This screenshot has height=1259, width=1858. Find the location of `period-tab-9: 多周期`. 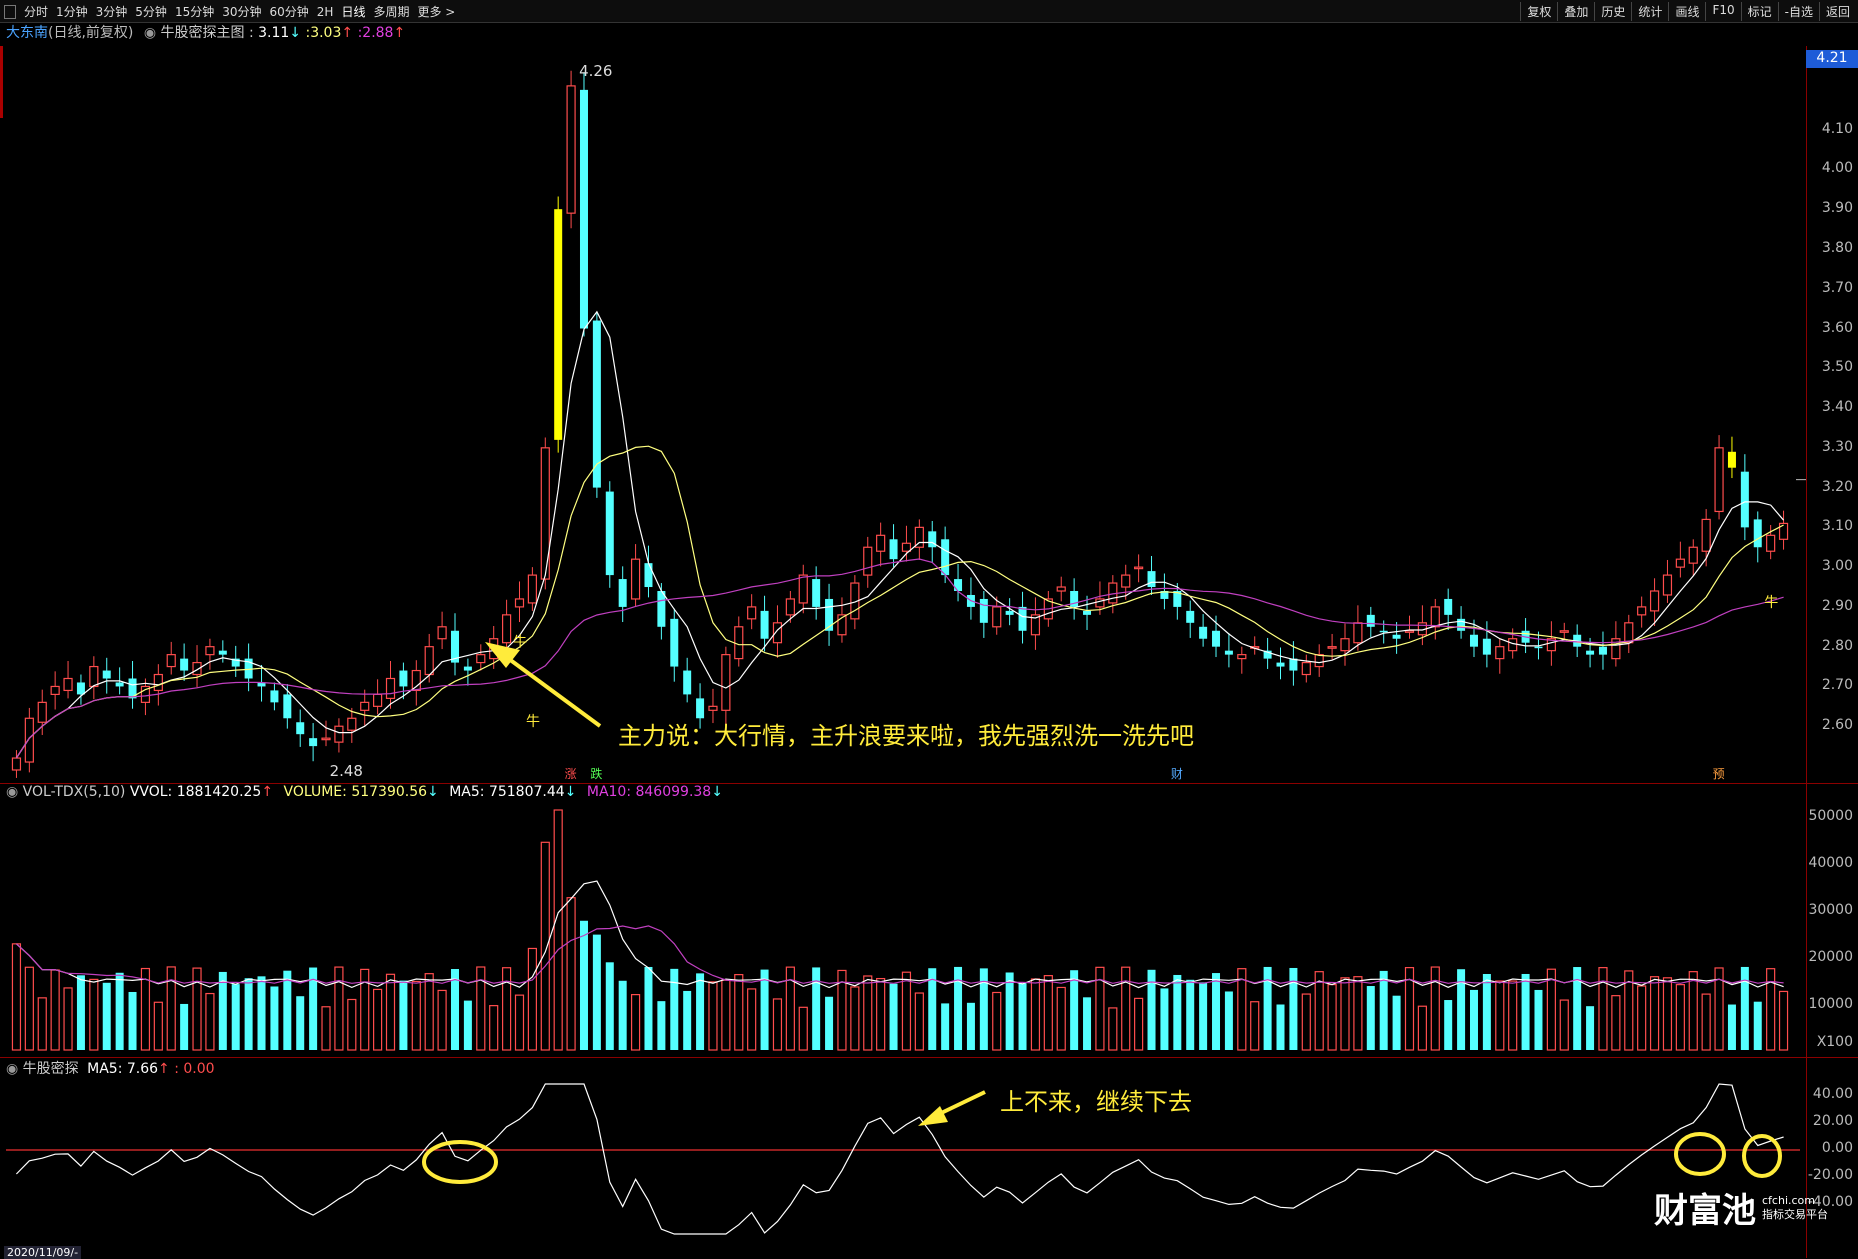

period-tab-9: 多周期 is located at coordinates (391, 11).